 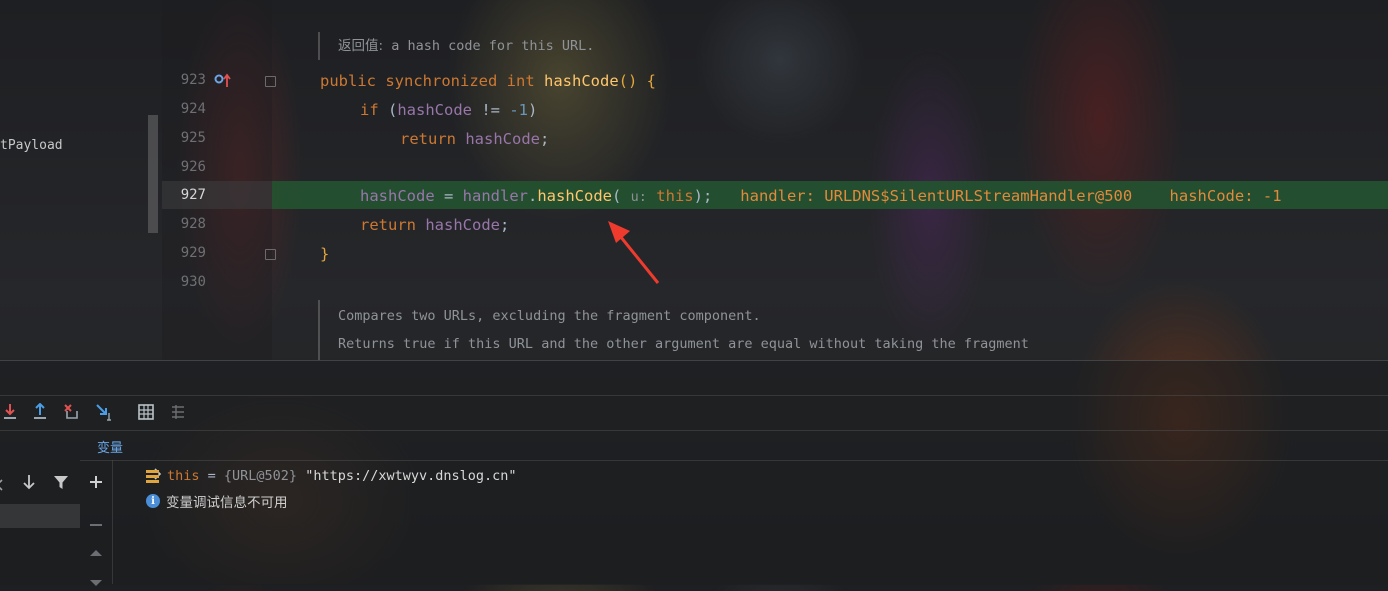 I want to click on add-watch-icon, so click(x=96, y=483).